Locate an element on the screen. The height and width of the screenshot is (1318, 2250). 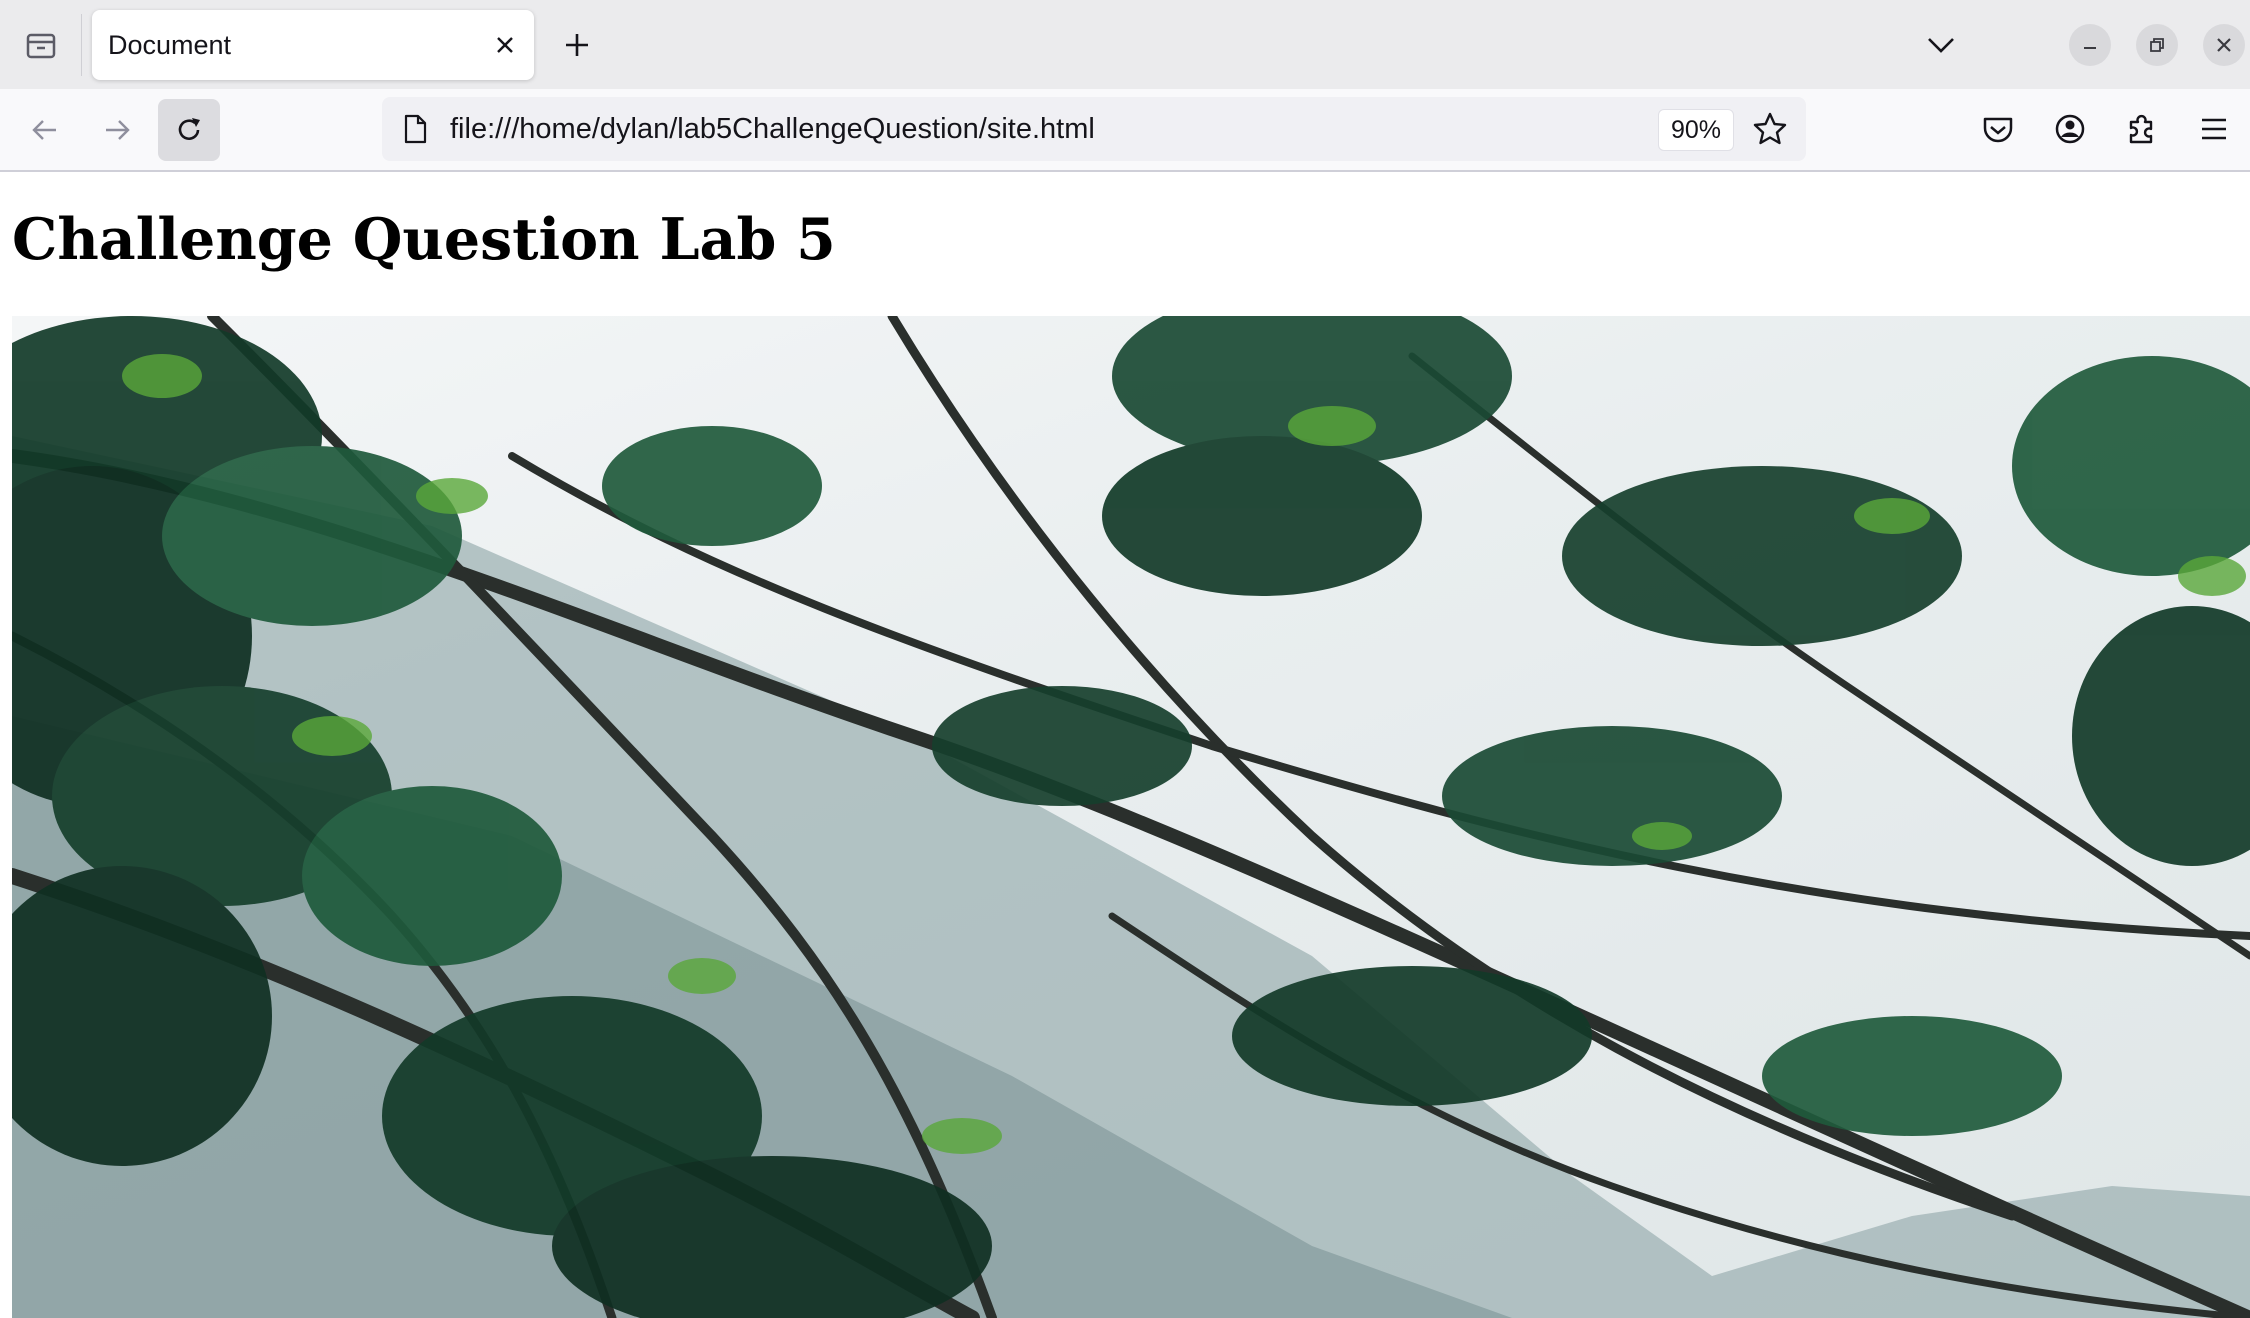
tab-document: Document is located at coordinates (313, 45).